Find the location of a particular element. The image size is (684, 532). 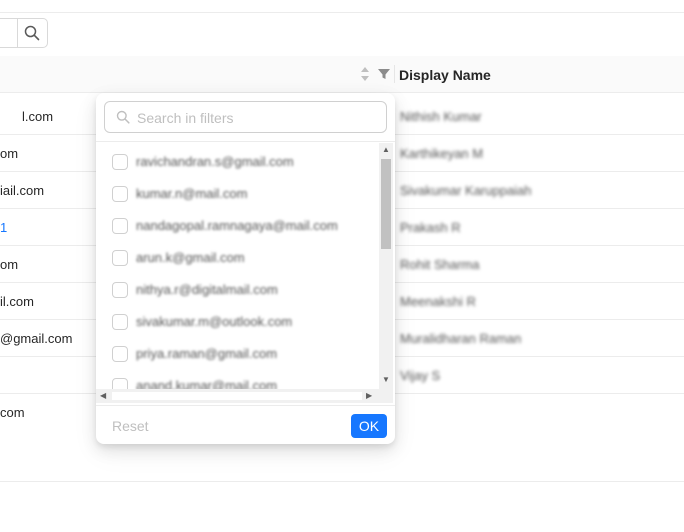

filter-option: priya.raman@gmail.com is located at coordinates (242, 355).